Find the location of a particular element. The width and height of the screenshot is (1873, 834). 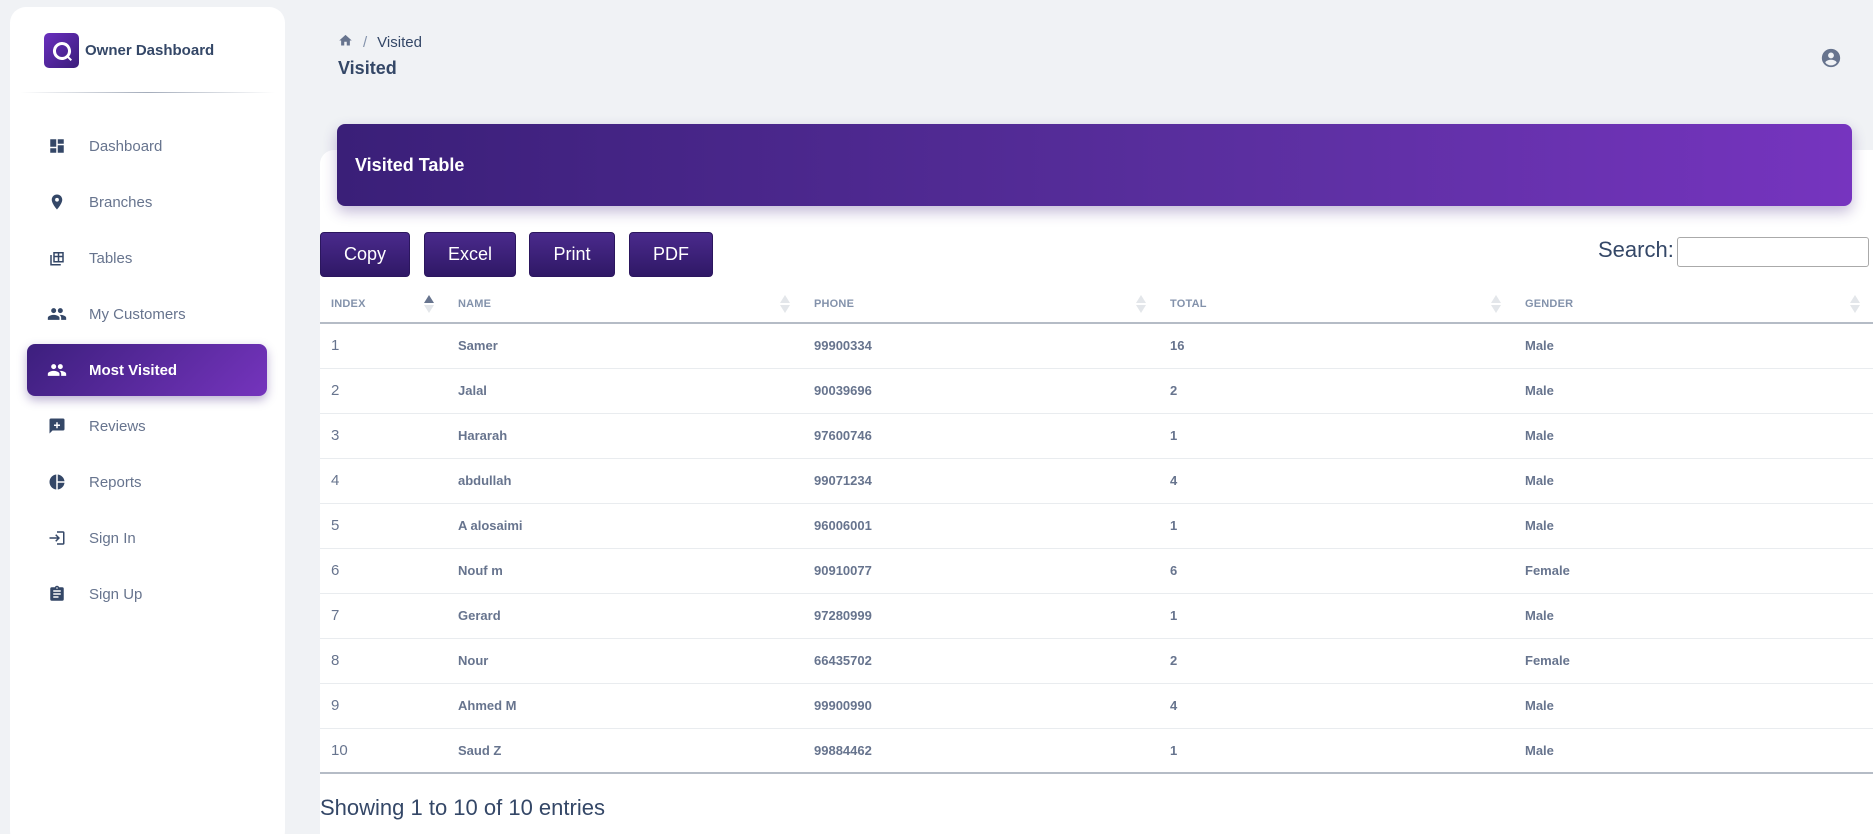

page-title: Visited is located at coordinates (367, 68).